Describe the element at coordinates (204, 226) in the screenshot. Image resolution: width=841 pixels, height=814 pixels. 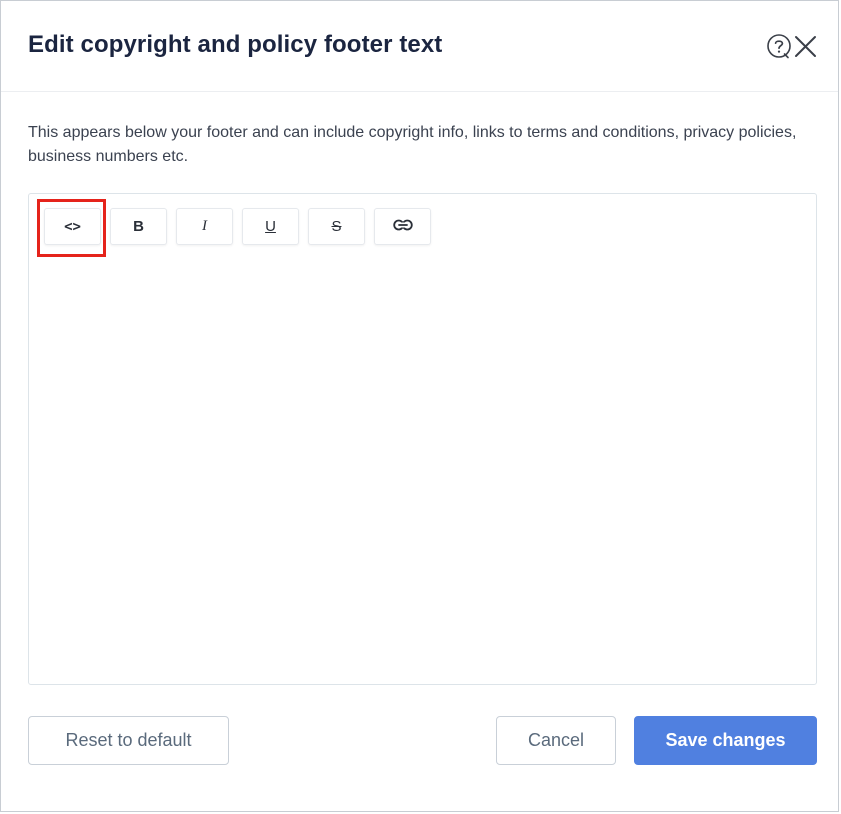
I see `italic-button: I` at that location.